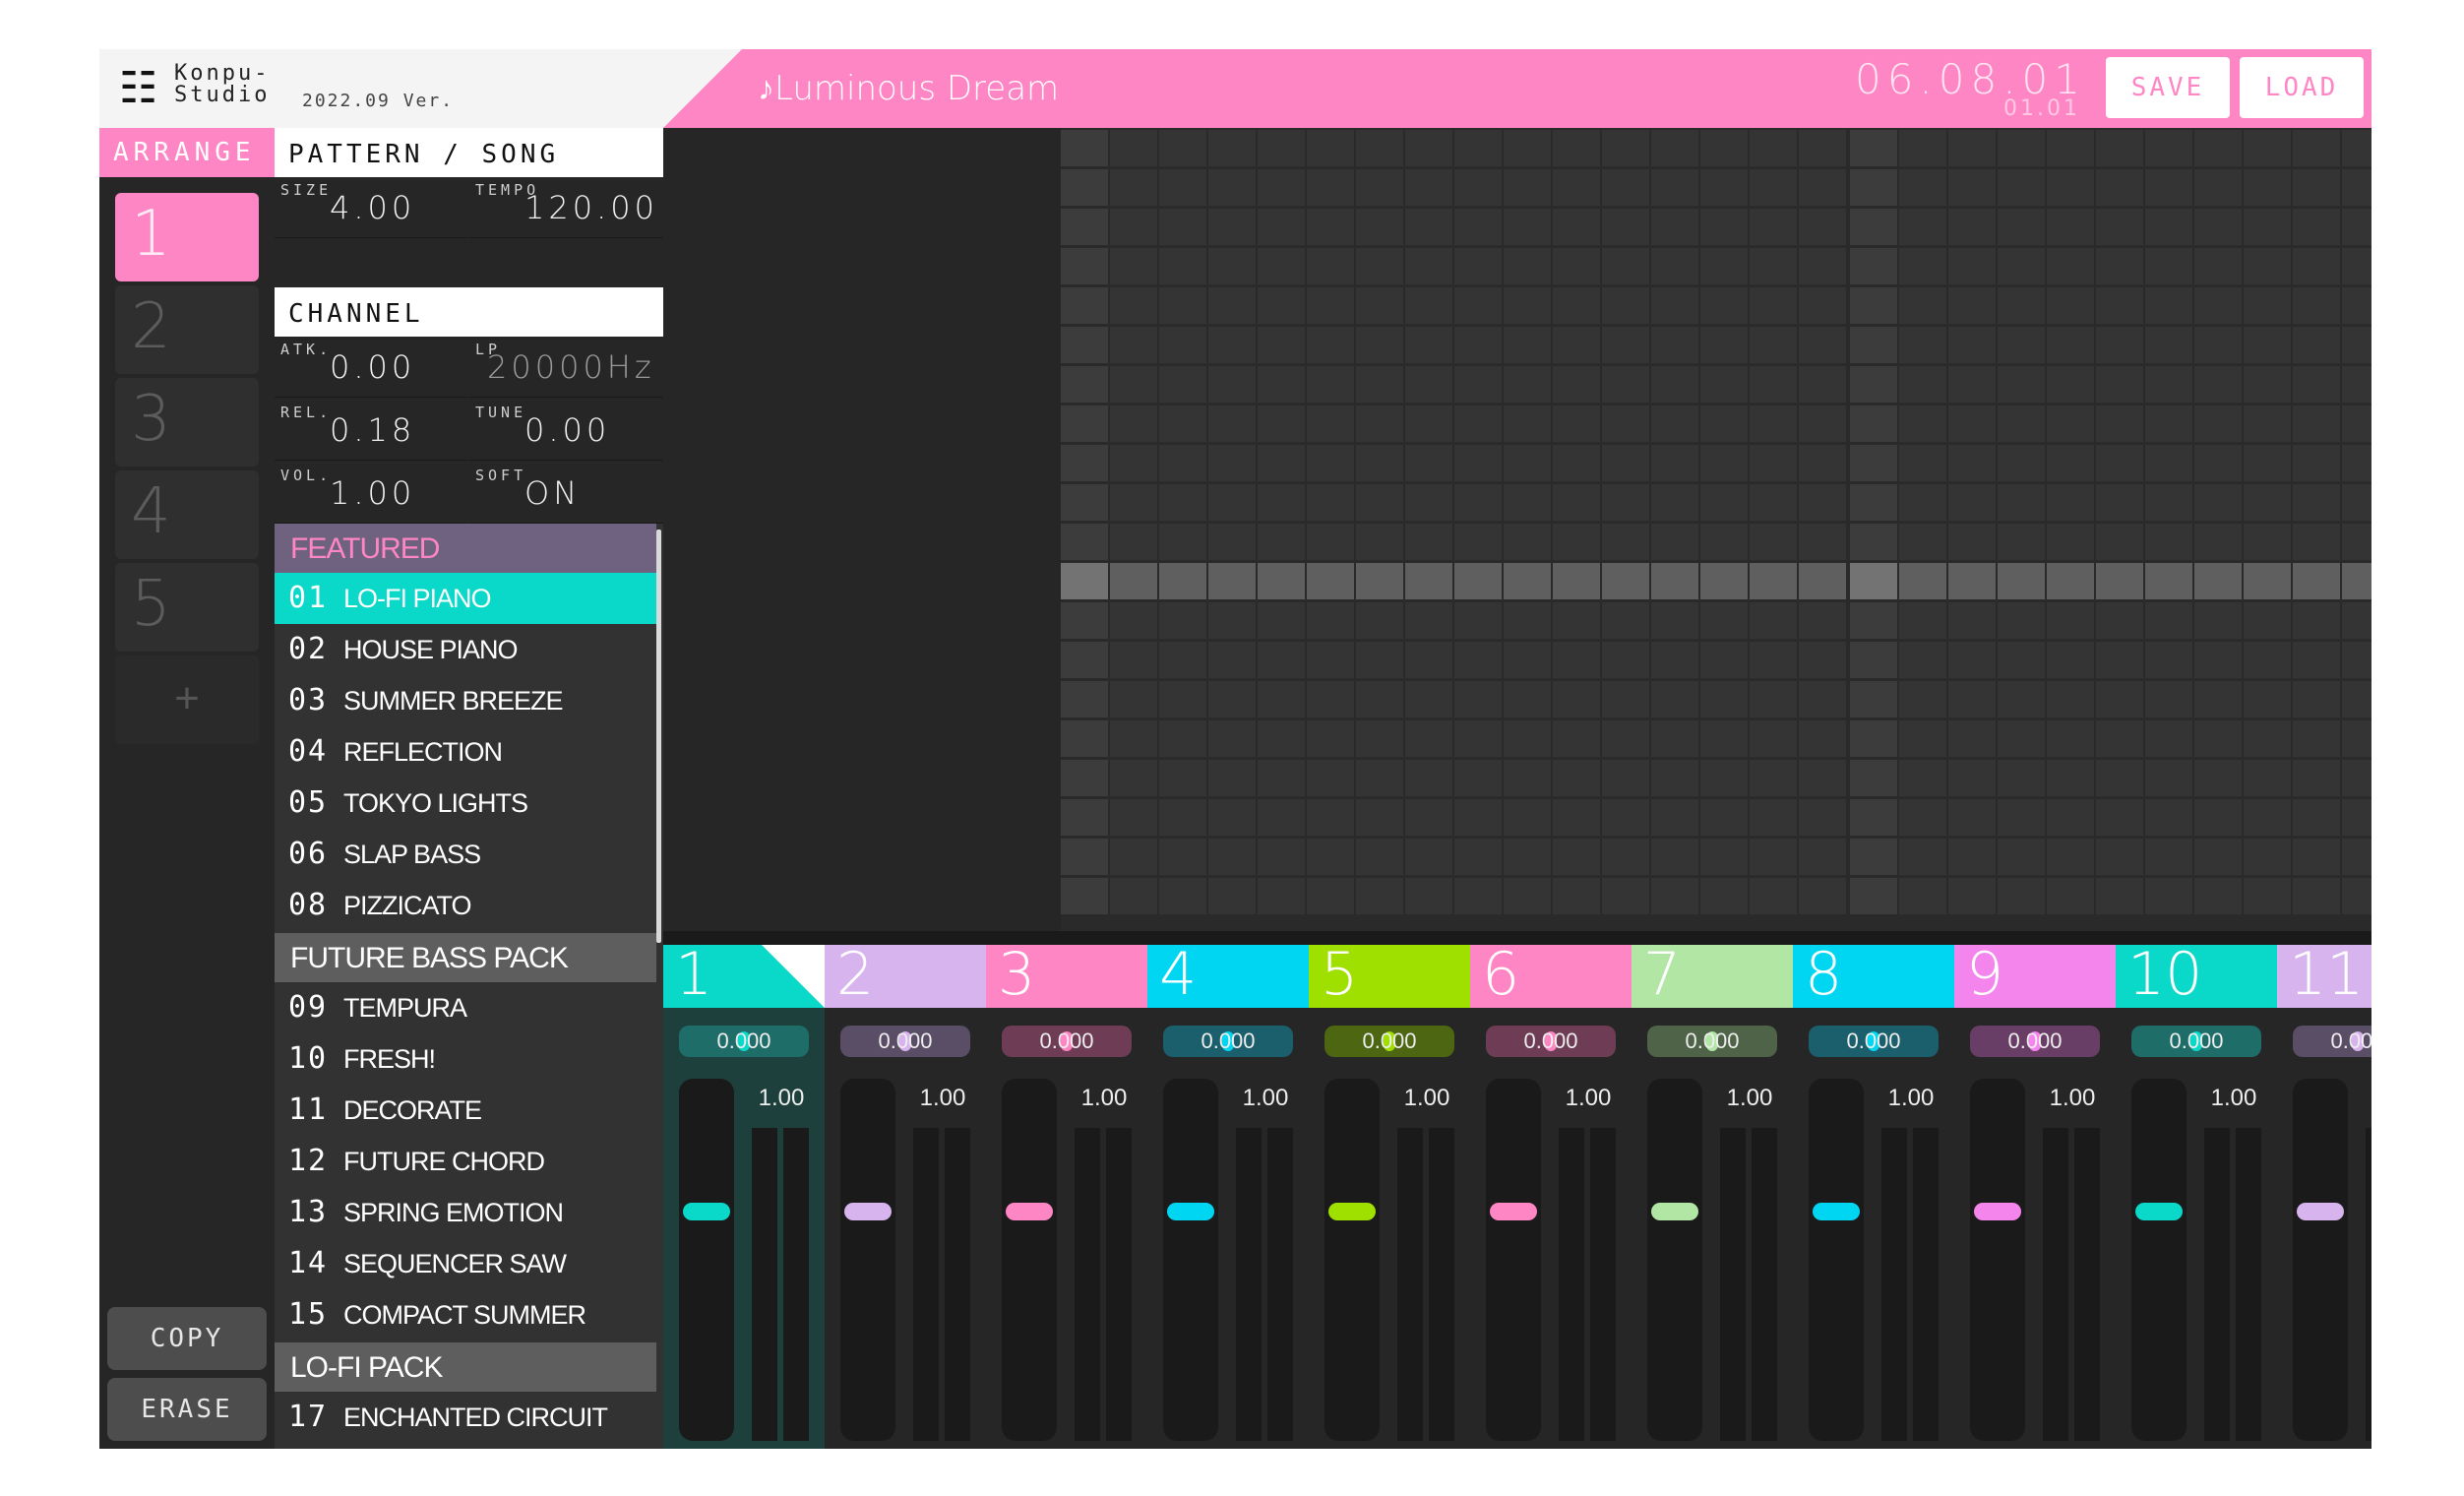 This screenshot has height=1496, width=2464. Describe the element at coordinates (465, 1110) in the screenshot. I see `preset-item: 11 DECORATE` at that location.